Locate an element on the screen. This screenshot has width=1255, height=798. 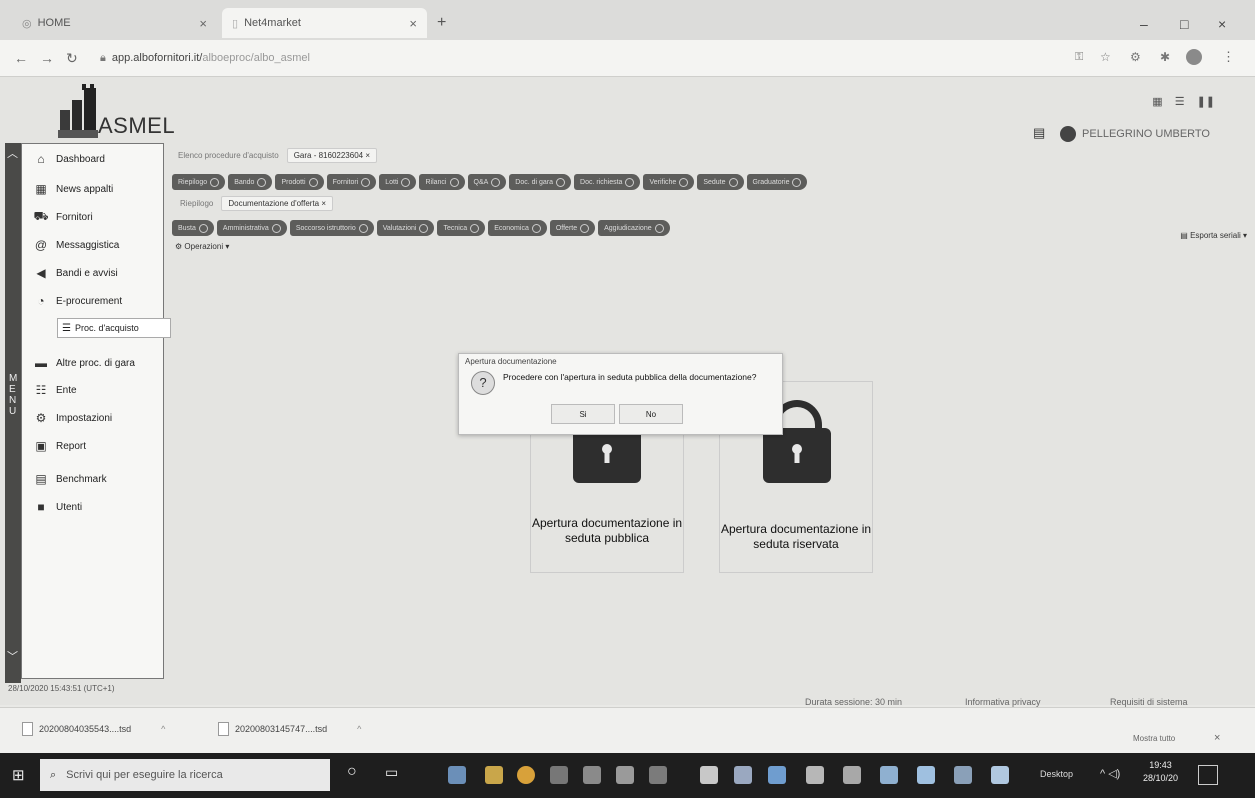
cortana-icon: ○ is located at coordinates (352, 772).